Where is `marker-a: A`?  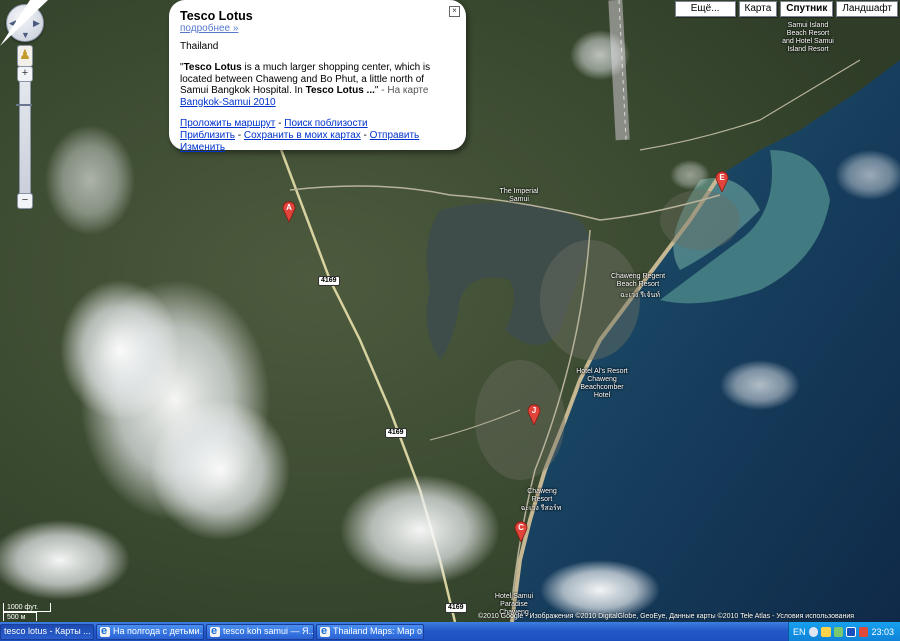
marker-a: A is located at coordinates (289, 211).